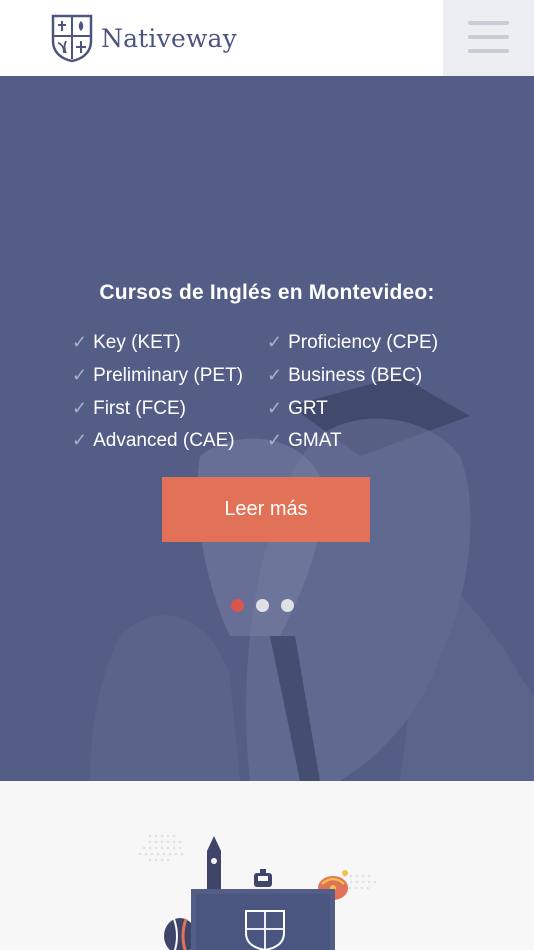 The width and height of the screenshot is (534, 950). I want to click on course-label: Preliminary (PET), so click(168, 375).